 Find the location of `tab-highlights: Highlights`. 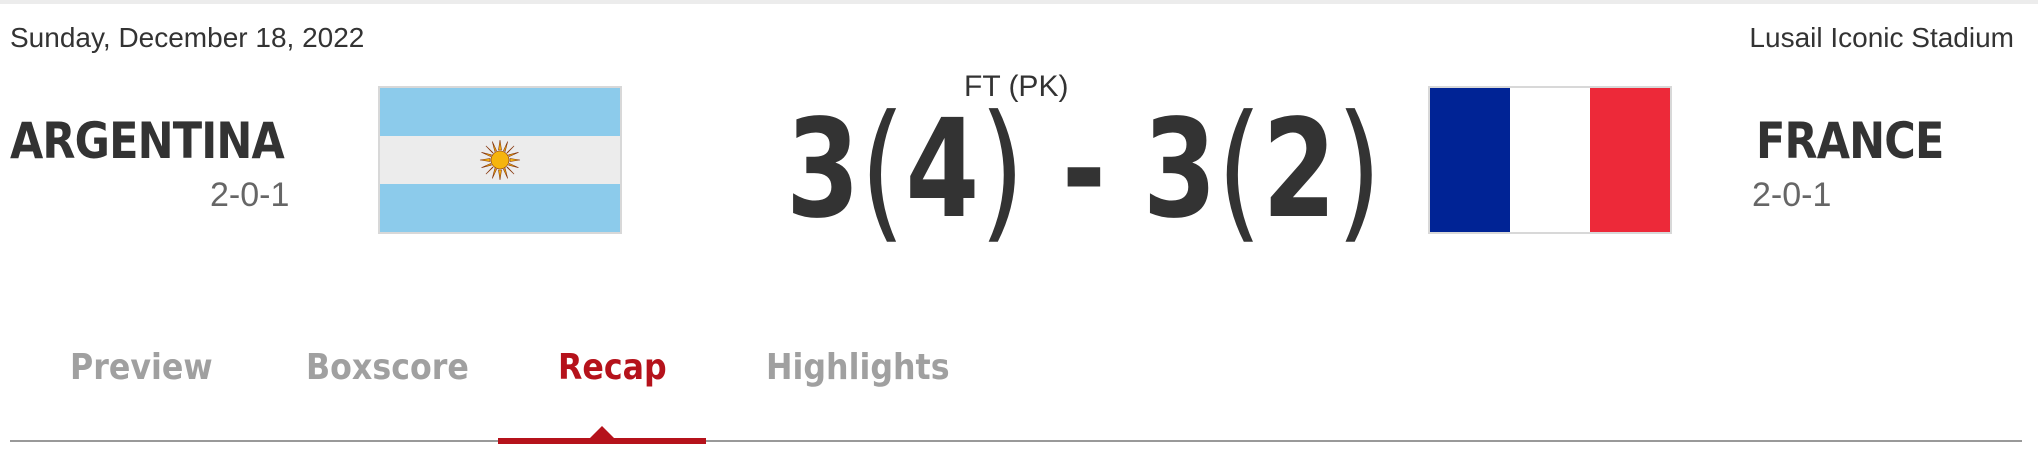

tab-highlights: Highlights is located at coordinates (858, 368).